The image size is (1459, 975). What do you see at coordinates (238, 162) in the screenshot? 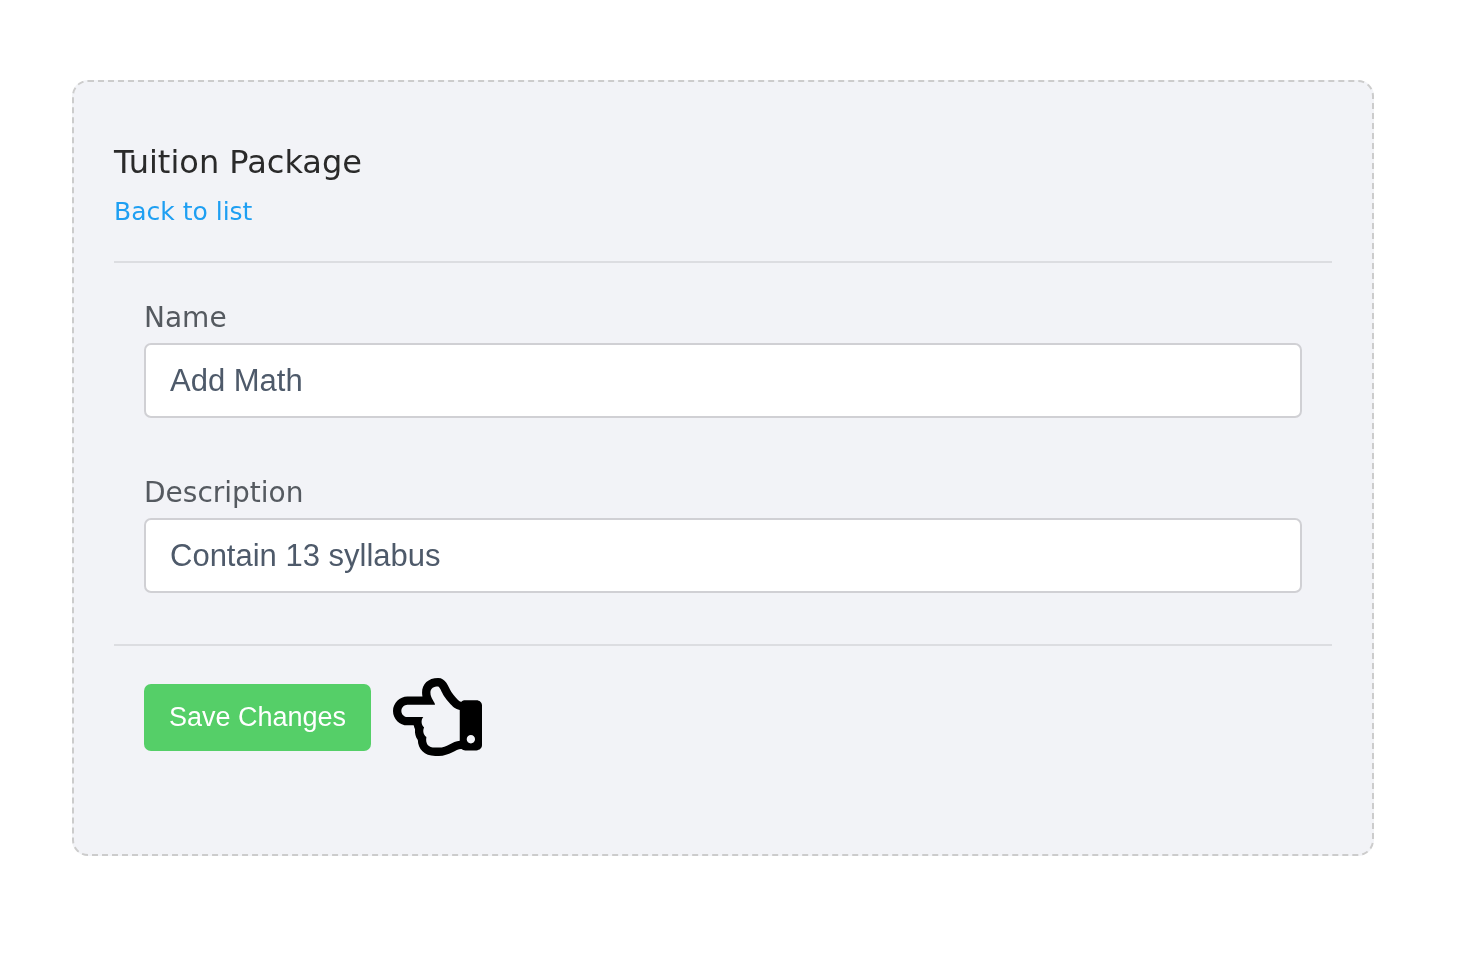
I see `page-title: Tuition Package` at bounding box center [238, 162].